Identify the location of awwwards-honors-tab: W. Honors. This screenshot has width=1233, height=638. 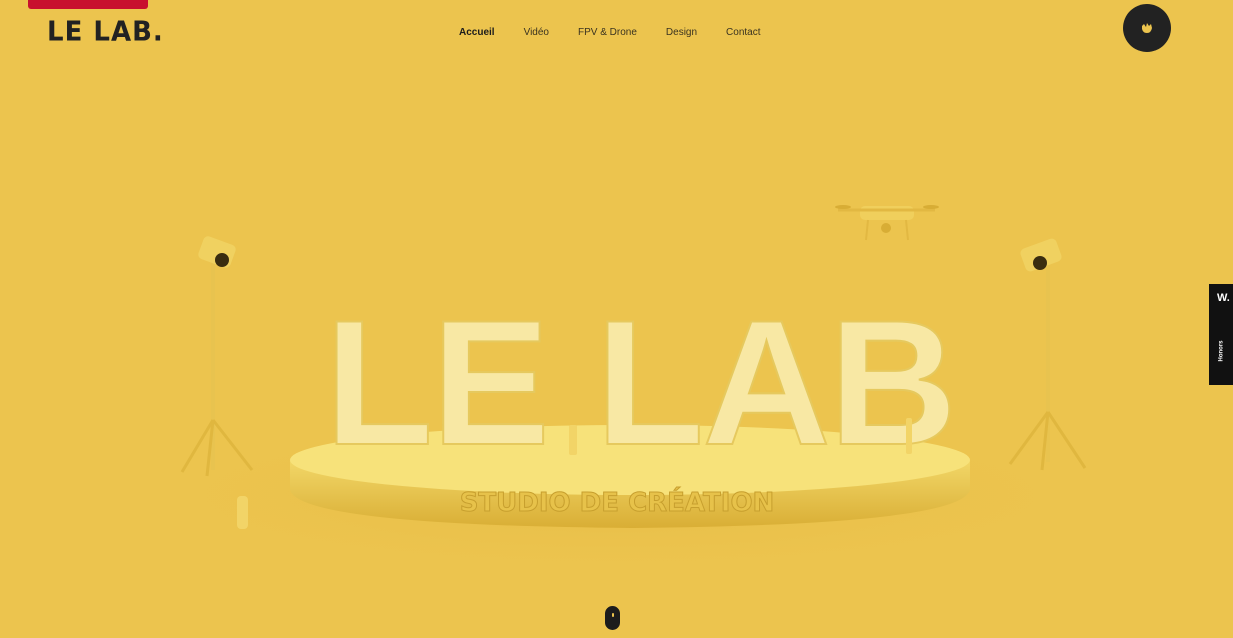
(1221, 334).